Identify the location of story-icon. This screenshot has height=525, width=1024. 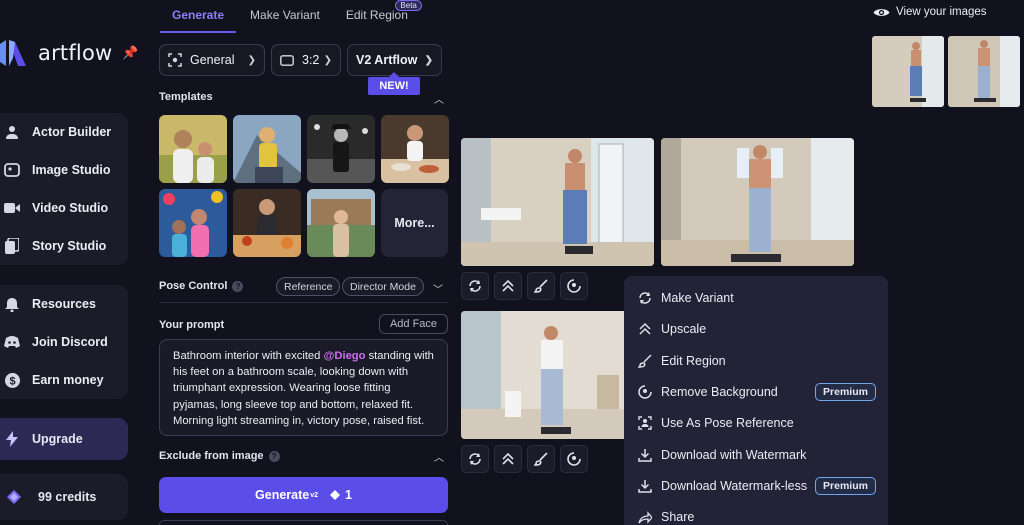
(12, 246).